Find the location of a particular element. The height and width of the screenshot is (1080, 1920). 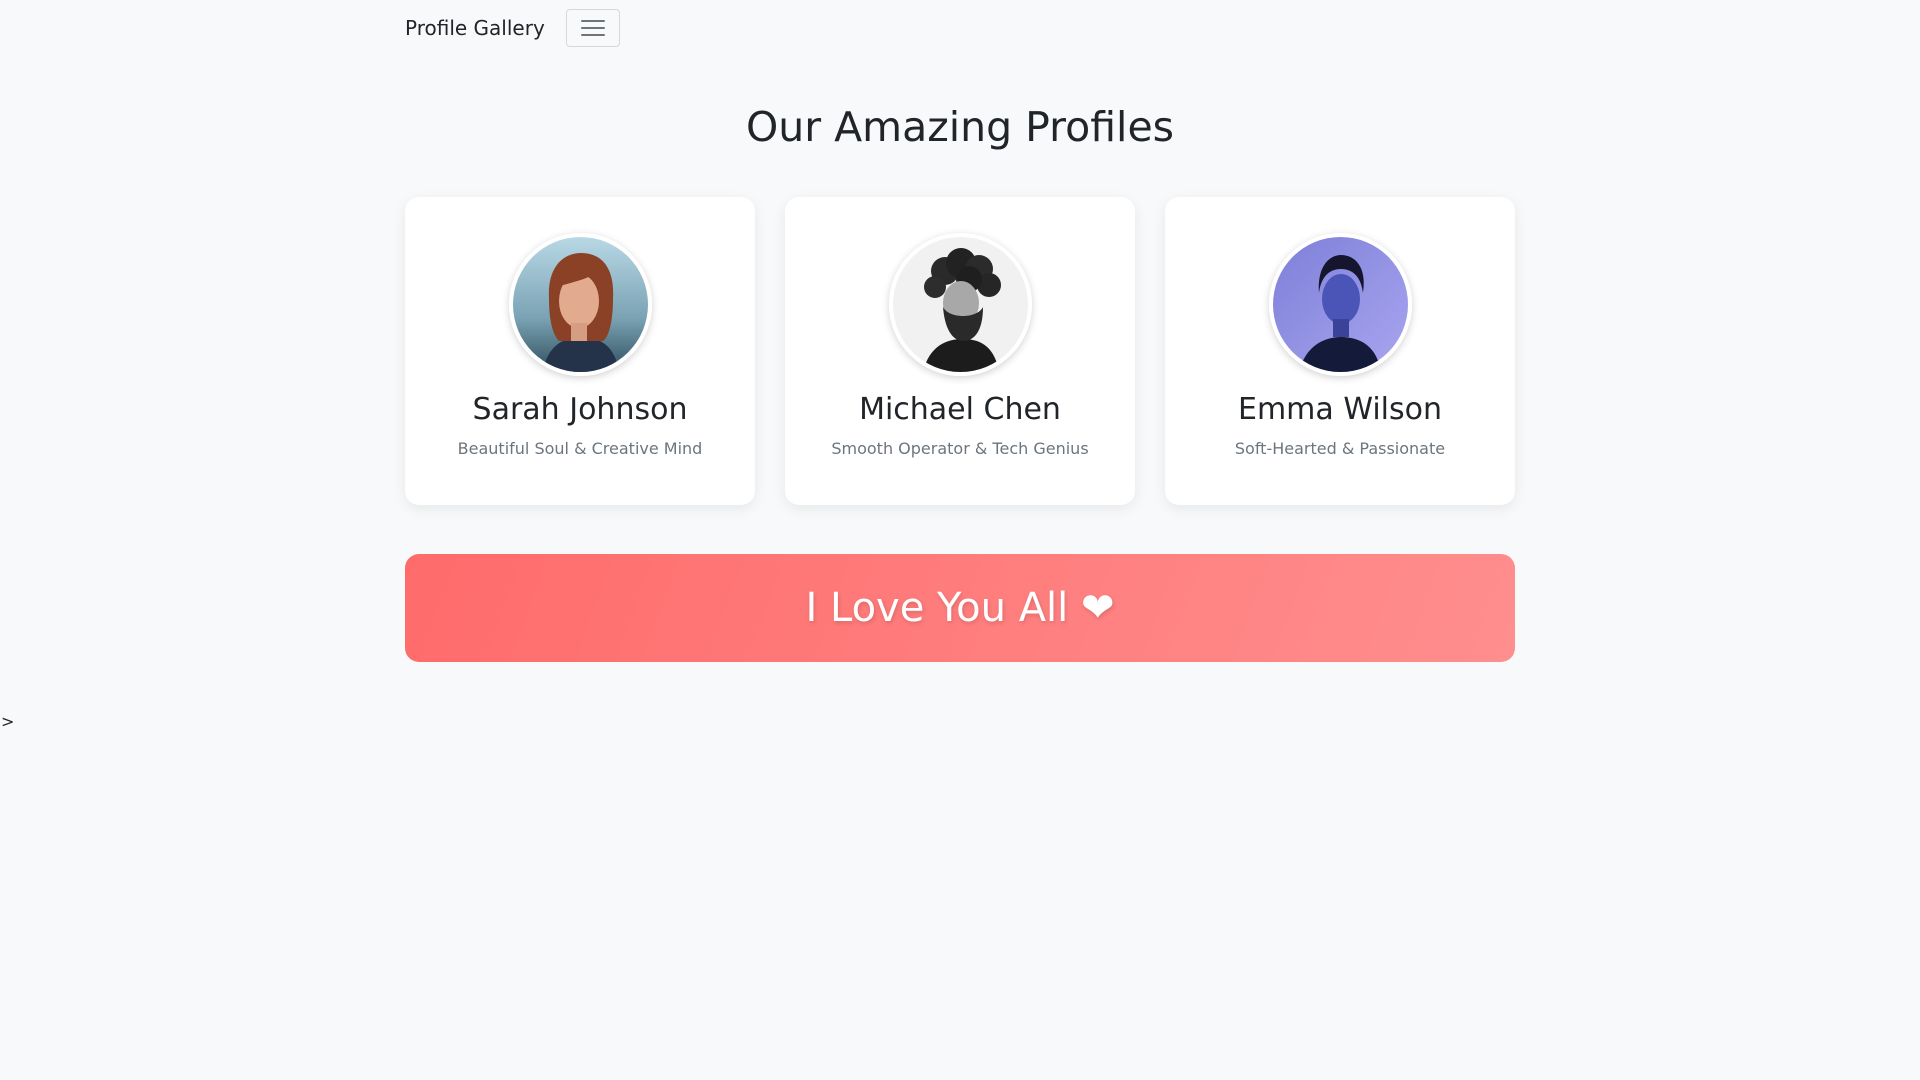

stray-text: > is located at coordinates (8, 721).